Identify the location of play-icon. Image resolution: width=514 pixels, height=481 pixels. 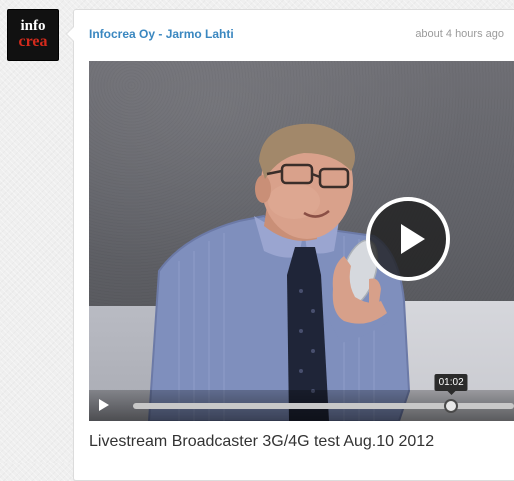
(104, 405).